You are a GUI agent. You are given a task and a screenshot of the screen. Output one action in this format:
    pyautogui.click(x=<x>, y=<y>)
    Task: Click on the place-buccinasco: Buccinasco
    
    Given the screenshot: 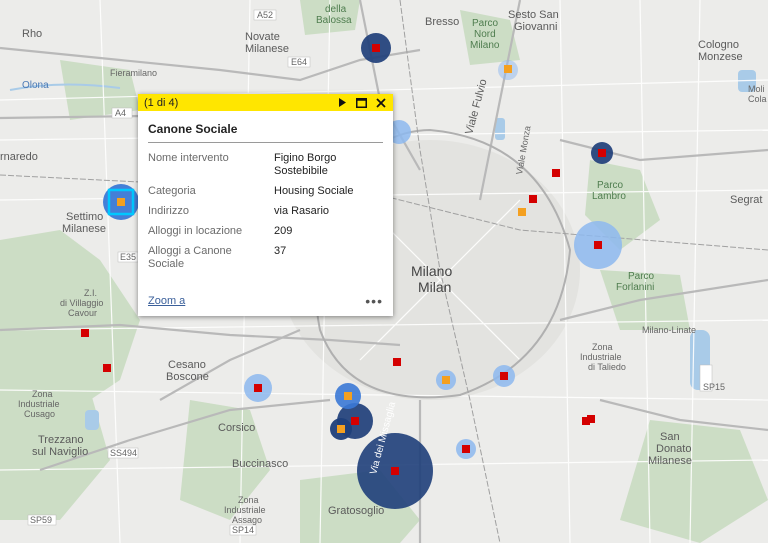 What is the action you would take?
    pyautogui.click(x=260, y=464)
    